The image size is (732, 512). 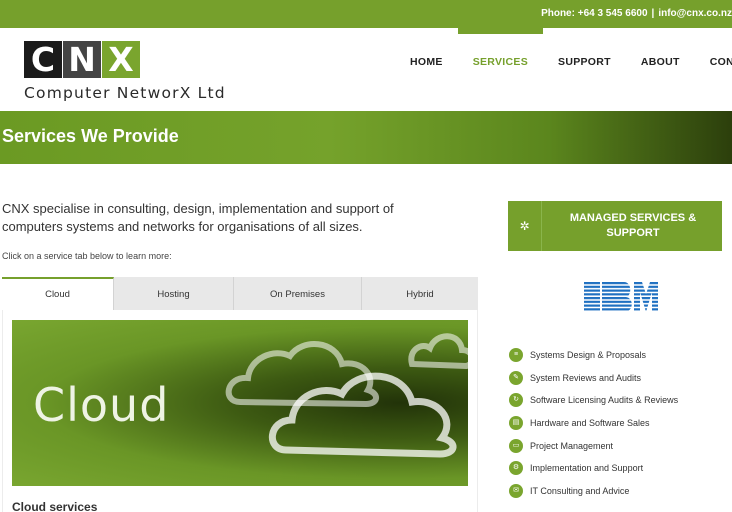 What do you see at coordinates (572, 445) in the screenshot?
I see `service-label: Project Management` at bounding box center [572, 445].